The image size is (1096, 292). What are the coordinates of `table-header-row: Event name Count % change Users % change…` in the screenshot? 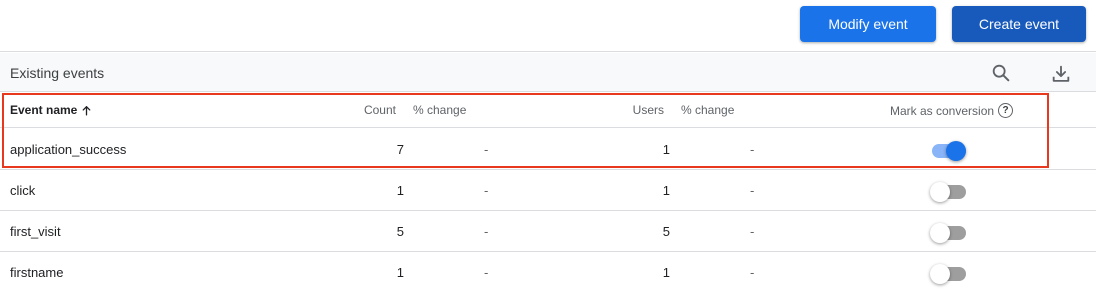 It's located at (548, 110).